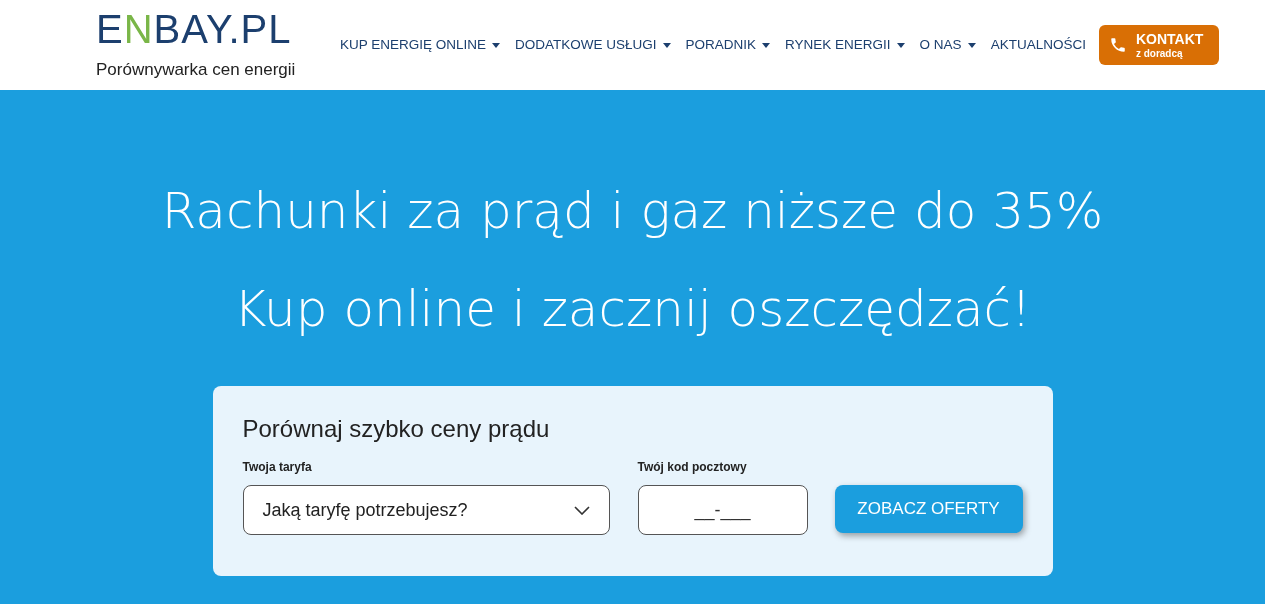 This screenshot has width=1265, height=604. What do you see at coordinates (1169, 38) in the screenshot?
I see `contact-label: KONTAKT` at bounding box center [1169, 38].